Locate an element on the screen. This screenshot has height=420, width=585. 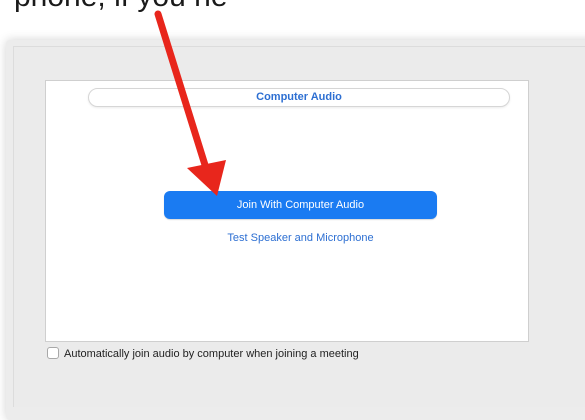
tutorial-caption-text: phone, if you ne is located at coordinates (121, 8).